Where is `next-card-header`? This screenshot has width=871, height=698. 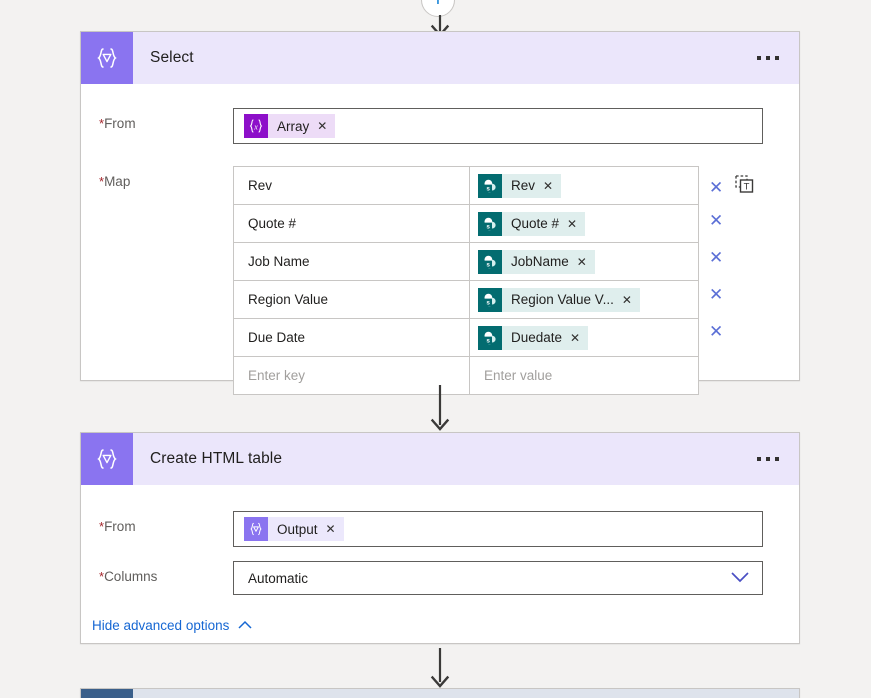 next-card-header is located at coordinates (440, 693).